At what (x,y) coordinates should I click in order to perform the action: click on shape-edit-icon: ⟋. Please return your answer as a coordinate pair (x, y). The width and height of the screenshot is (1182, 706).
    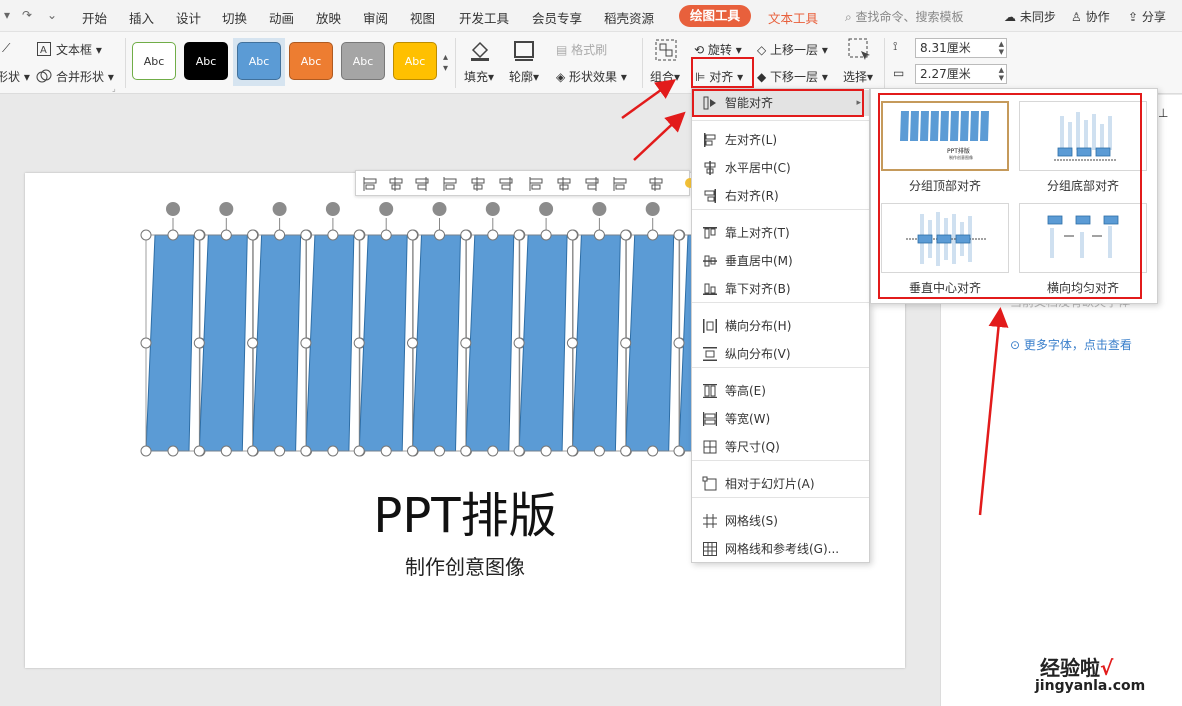
    Looking at the image, I should click on (6, 48).